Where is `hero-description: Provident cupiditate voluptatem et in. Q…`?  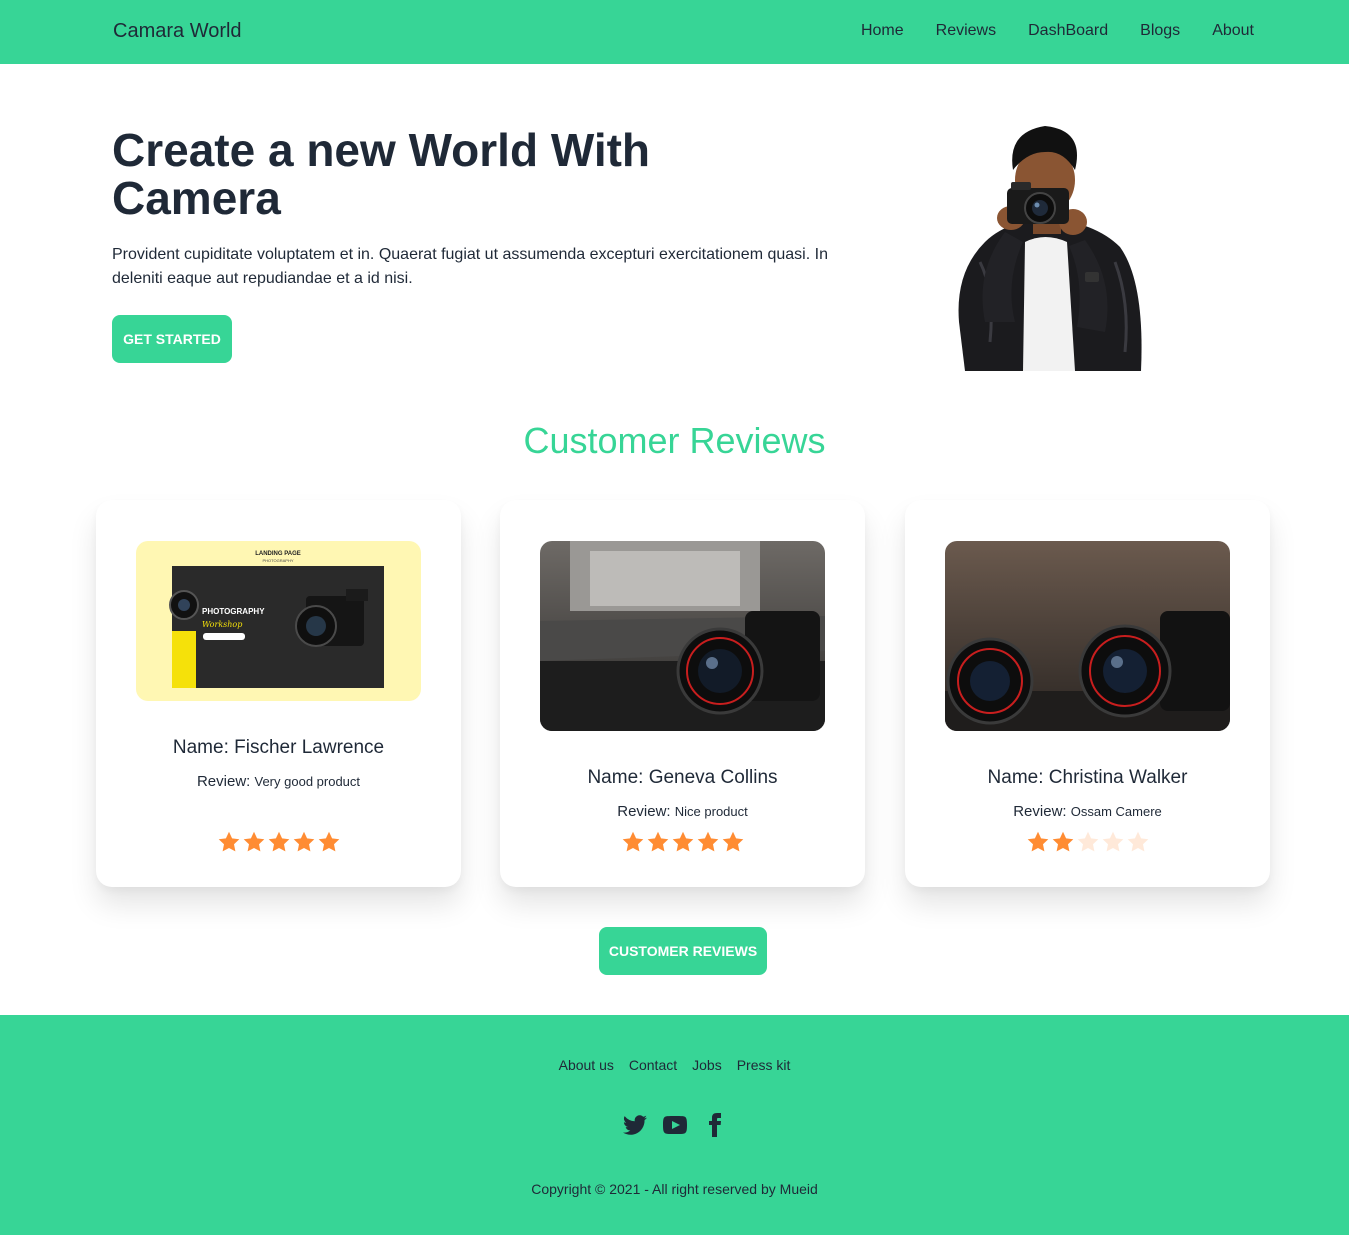
hero-description: Provident cupiditate voluptatem et in. Q… is located at coordinates (470, 266).